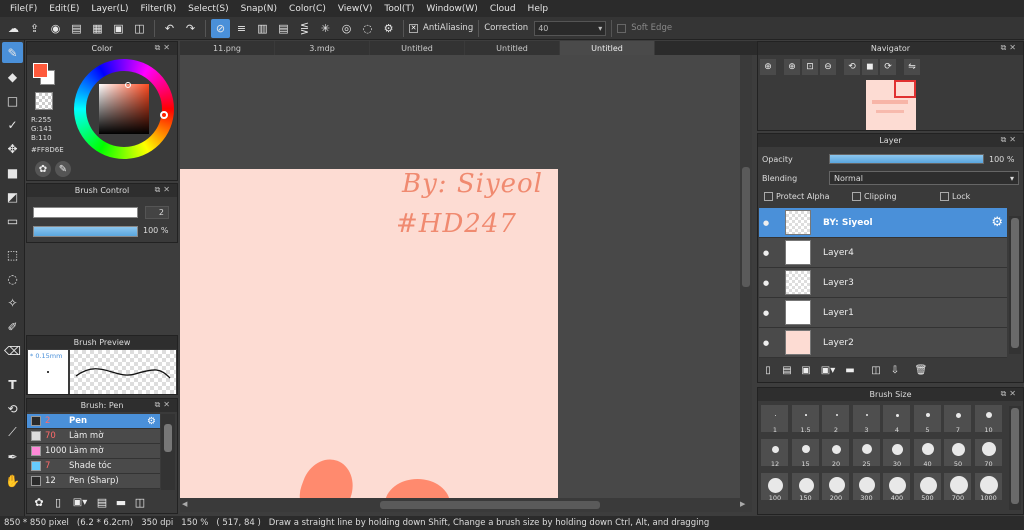 This screenshot has height=530, width=1024. Describe the element at coordinates (883, 343) in the screenshot. I see `layer-row: ● Layer2` at that location.